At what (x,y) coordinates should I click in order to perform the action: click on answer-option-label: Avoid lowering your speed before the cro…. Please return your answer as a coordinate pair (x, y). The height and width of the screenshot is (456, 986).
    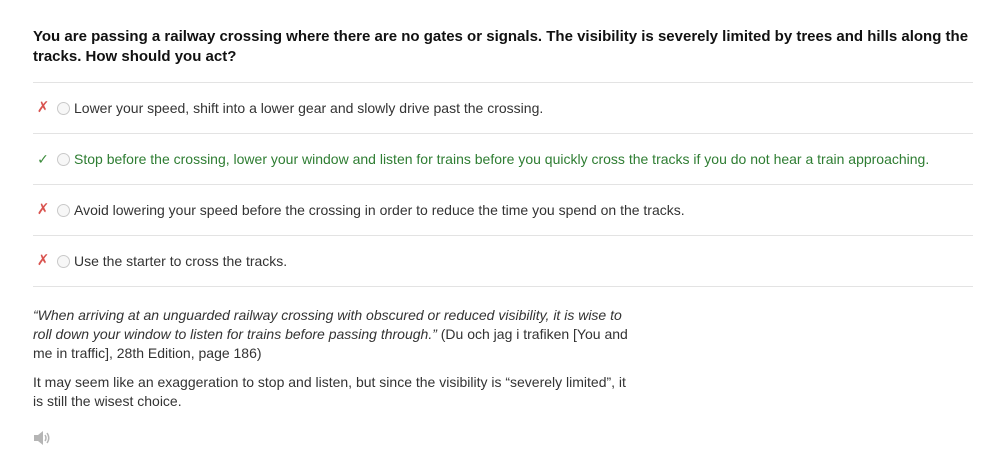
    Looking at the image, I should click on (379, 210).